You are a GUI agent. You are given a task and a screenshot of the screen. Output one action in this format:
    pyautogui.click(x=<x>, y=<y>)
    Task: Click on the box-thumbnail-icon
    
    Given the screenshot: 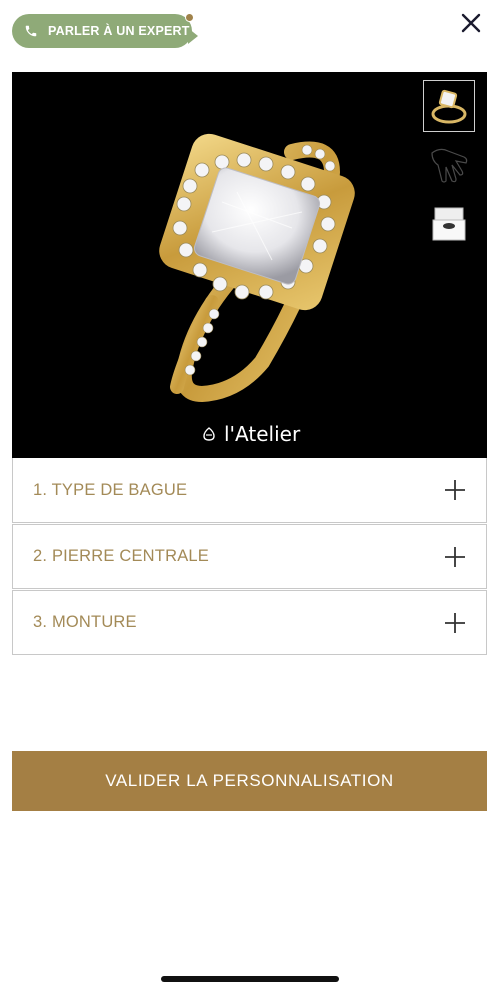 What is the action you would take?
    pyautogui.click(x=449, y=224)
    